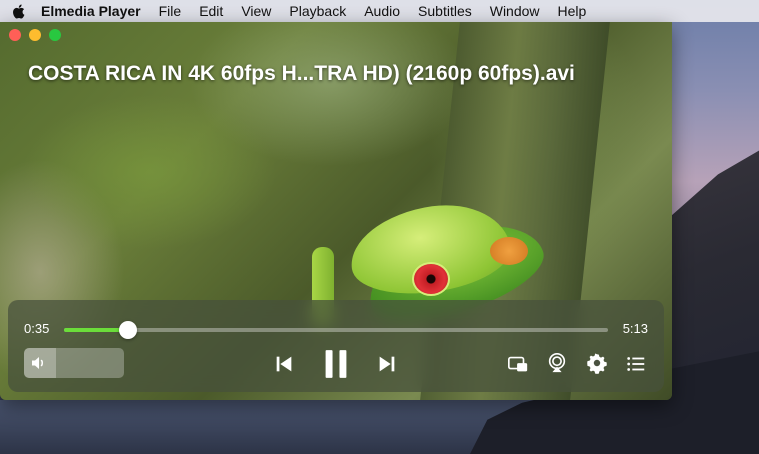 Image resolution: width=759 pixels, height=454 pixels. What do you see at coordinates (557, 363) in the screenshot?
I see `airplay-icon` at bounding box center [557, 363].